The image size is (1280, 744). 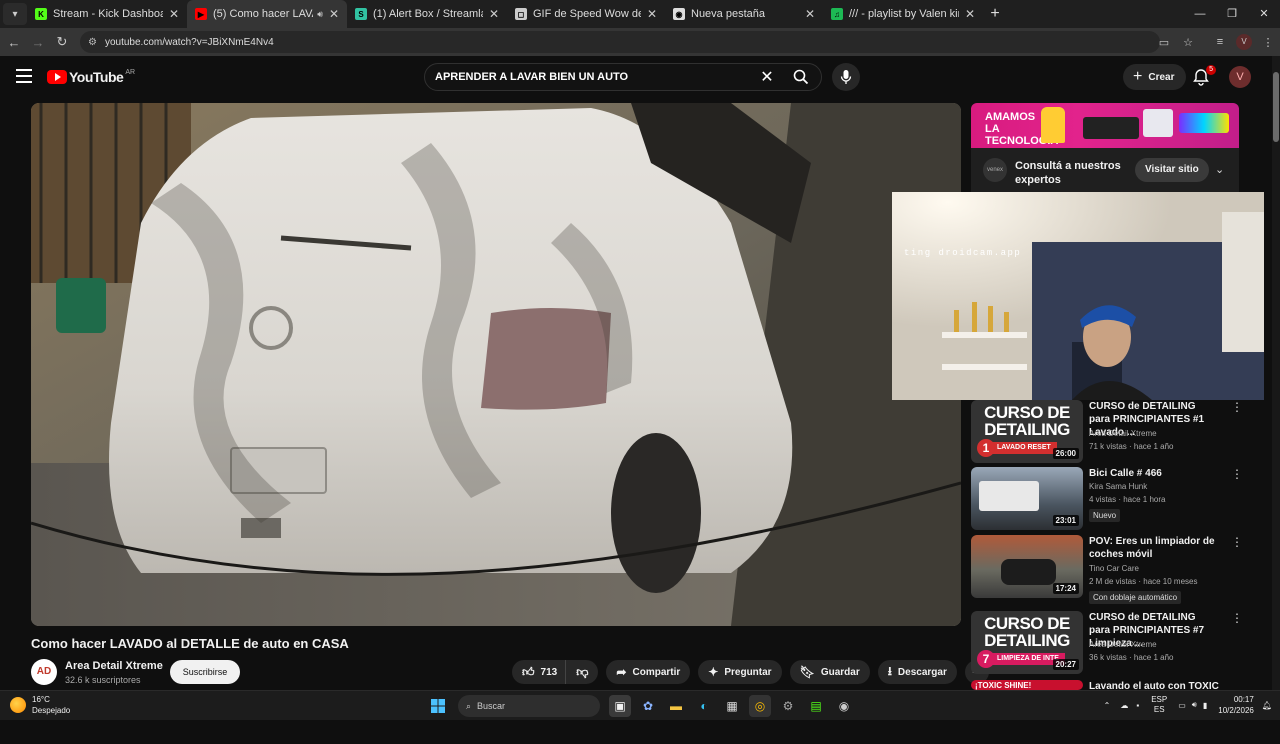 What do you see at coordinates (320, 14) in the screenshot?
I see `tab-audio-icon: 🔊︎` at bounding box center [320, 14].